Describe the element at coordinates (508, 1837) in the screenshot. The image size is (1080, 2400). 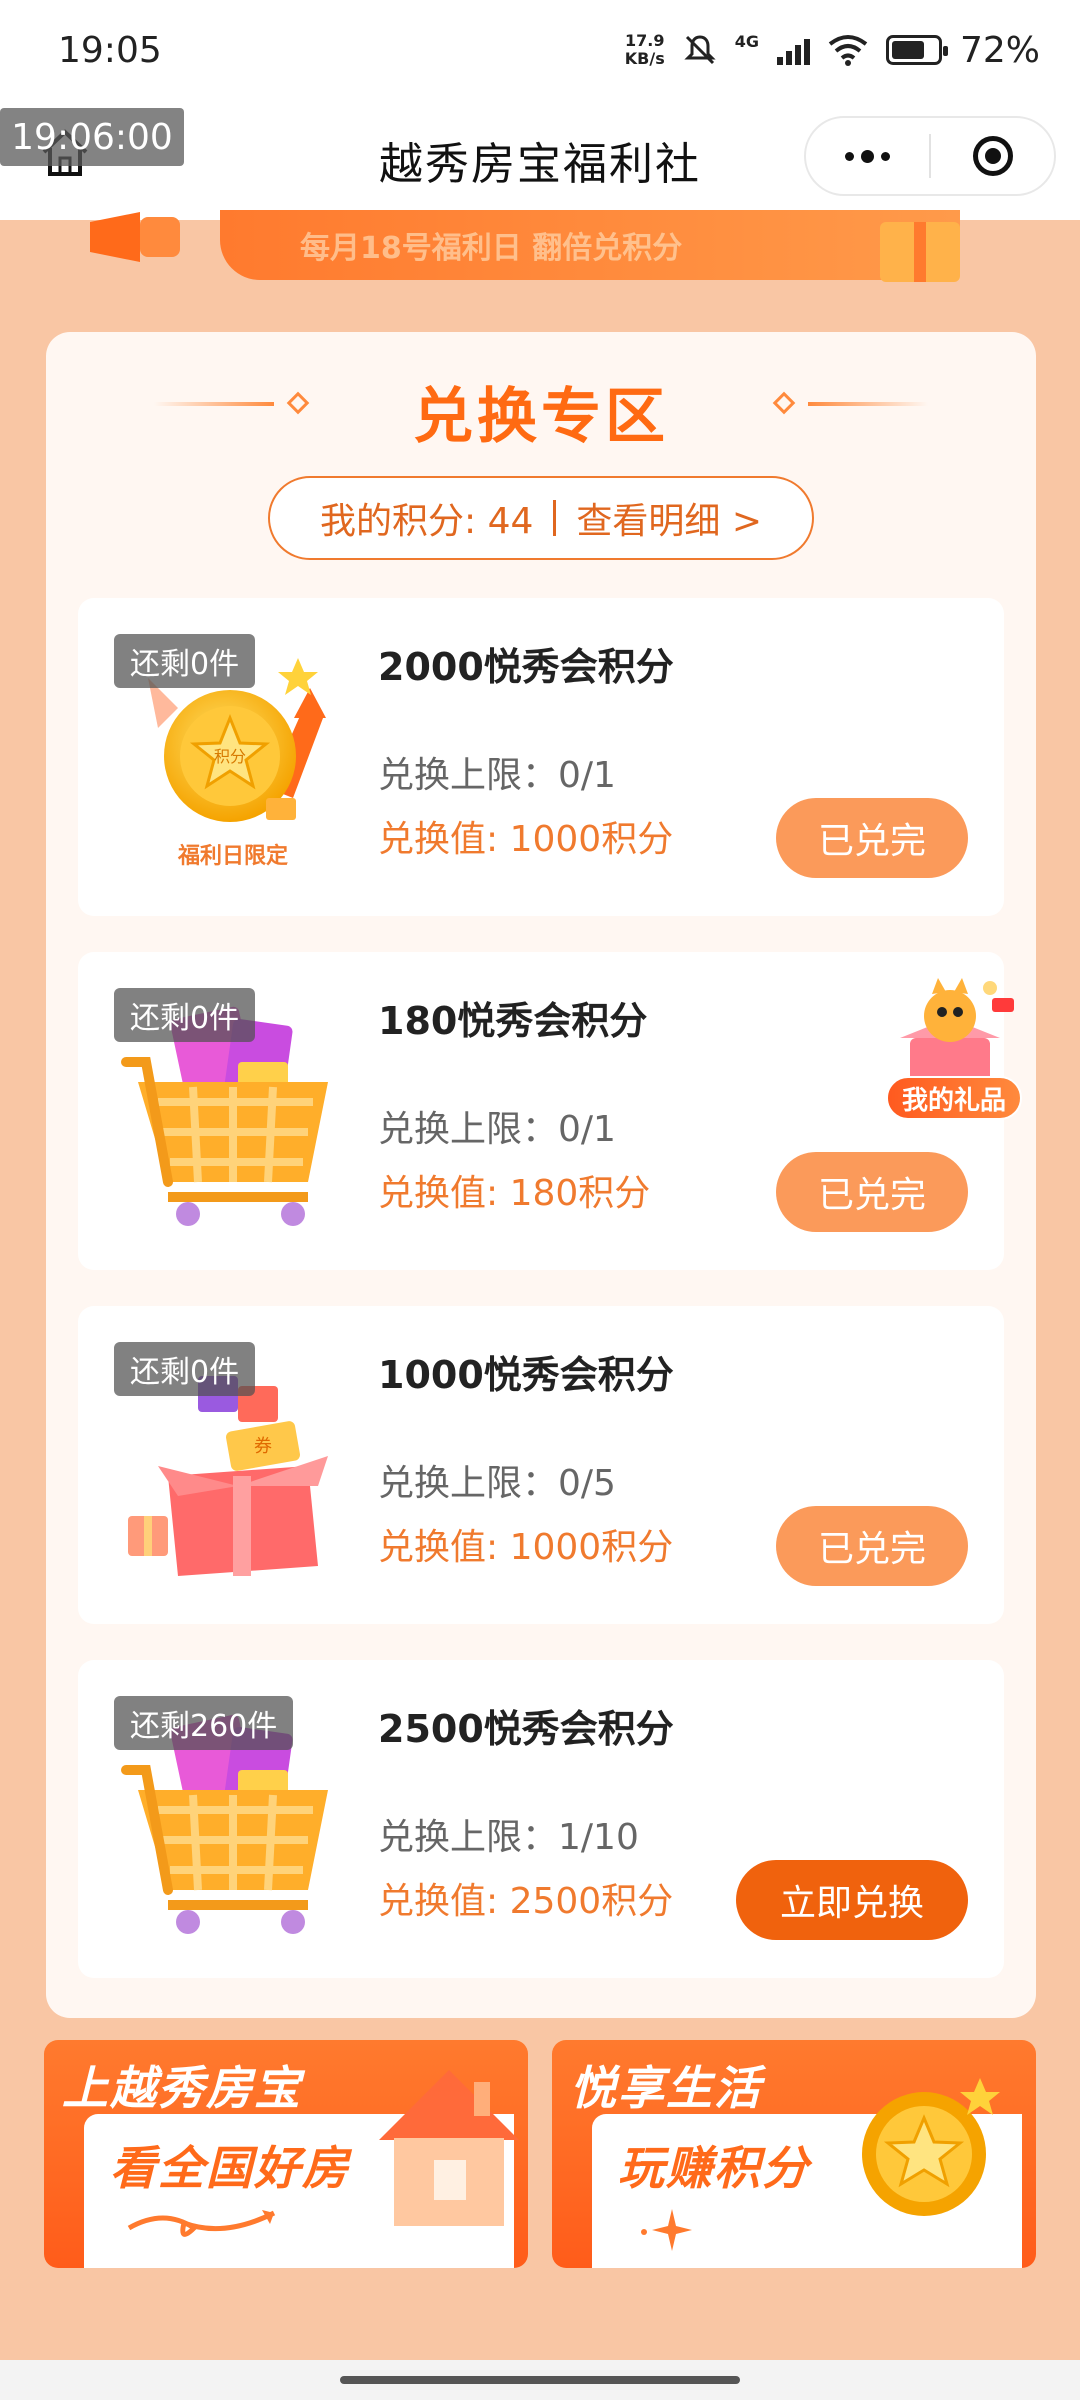
I see `item-limit: 兑换上限：1/10` at that location.